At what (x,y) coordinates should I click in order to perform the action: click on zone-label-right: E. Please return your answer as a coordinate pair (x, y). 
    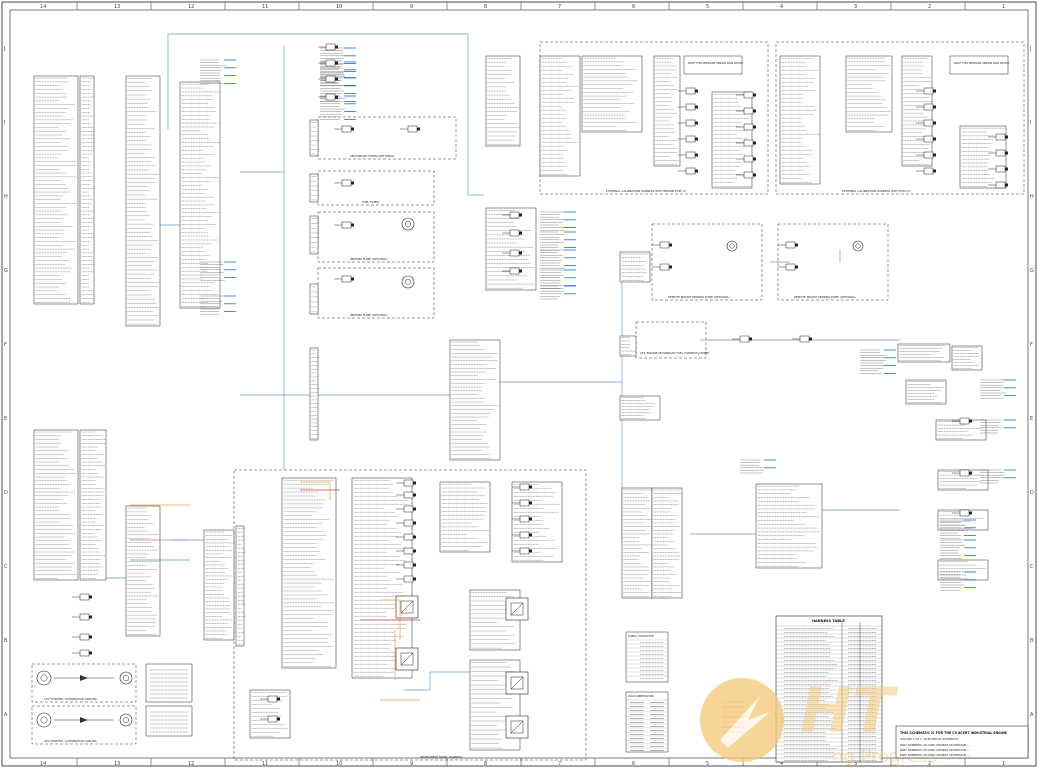
    Looking at the image, I should click on (1031, 419).